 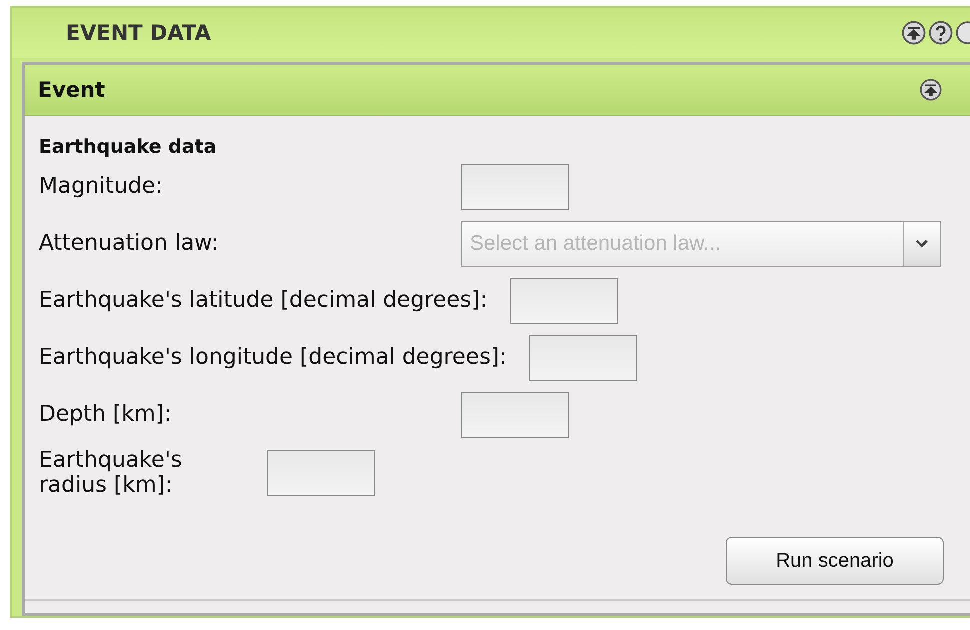 What do you see at coordinates (106, 414) in the screenshot?
I see `field-label: Depth [km]:` at bounding box center [106, 414].